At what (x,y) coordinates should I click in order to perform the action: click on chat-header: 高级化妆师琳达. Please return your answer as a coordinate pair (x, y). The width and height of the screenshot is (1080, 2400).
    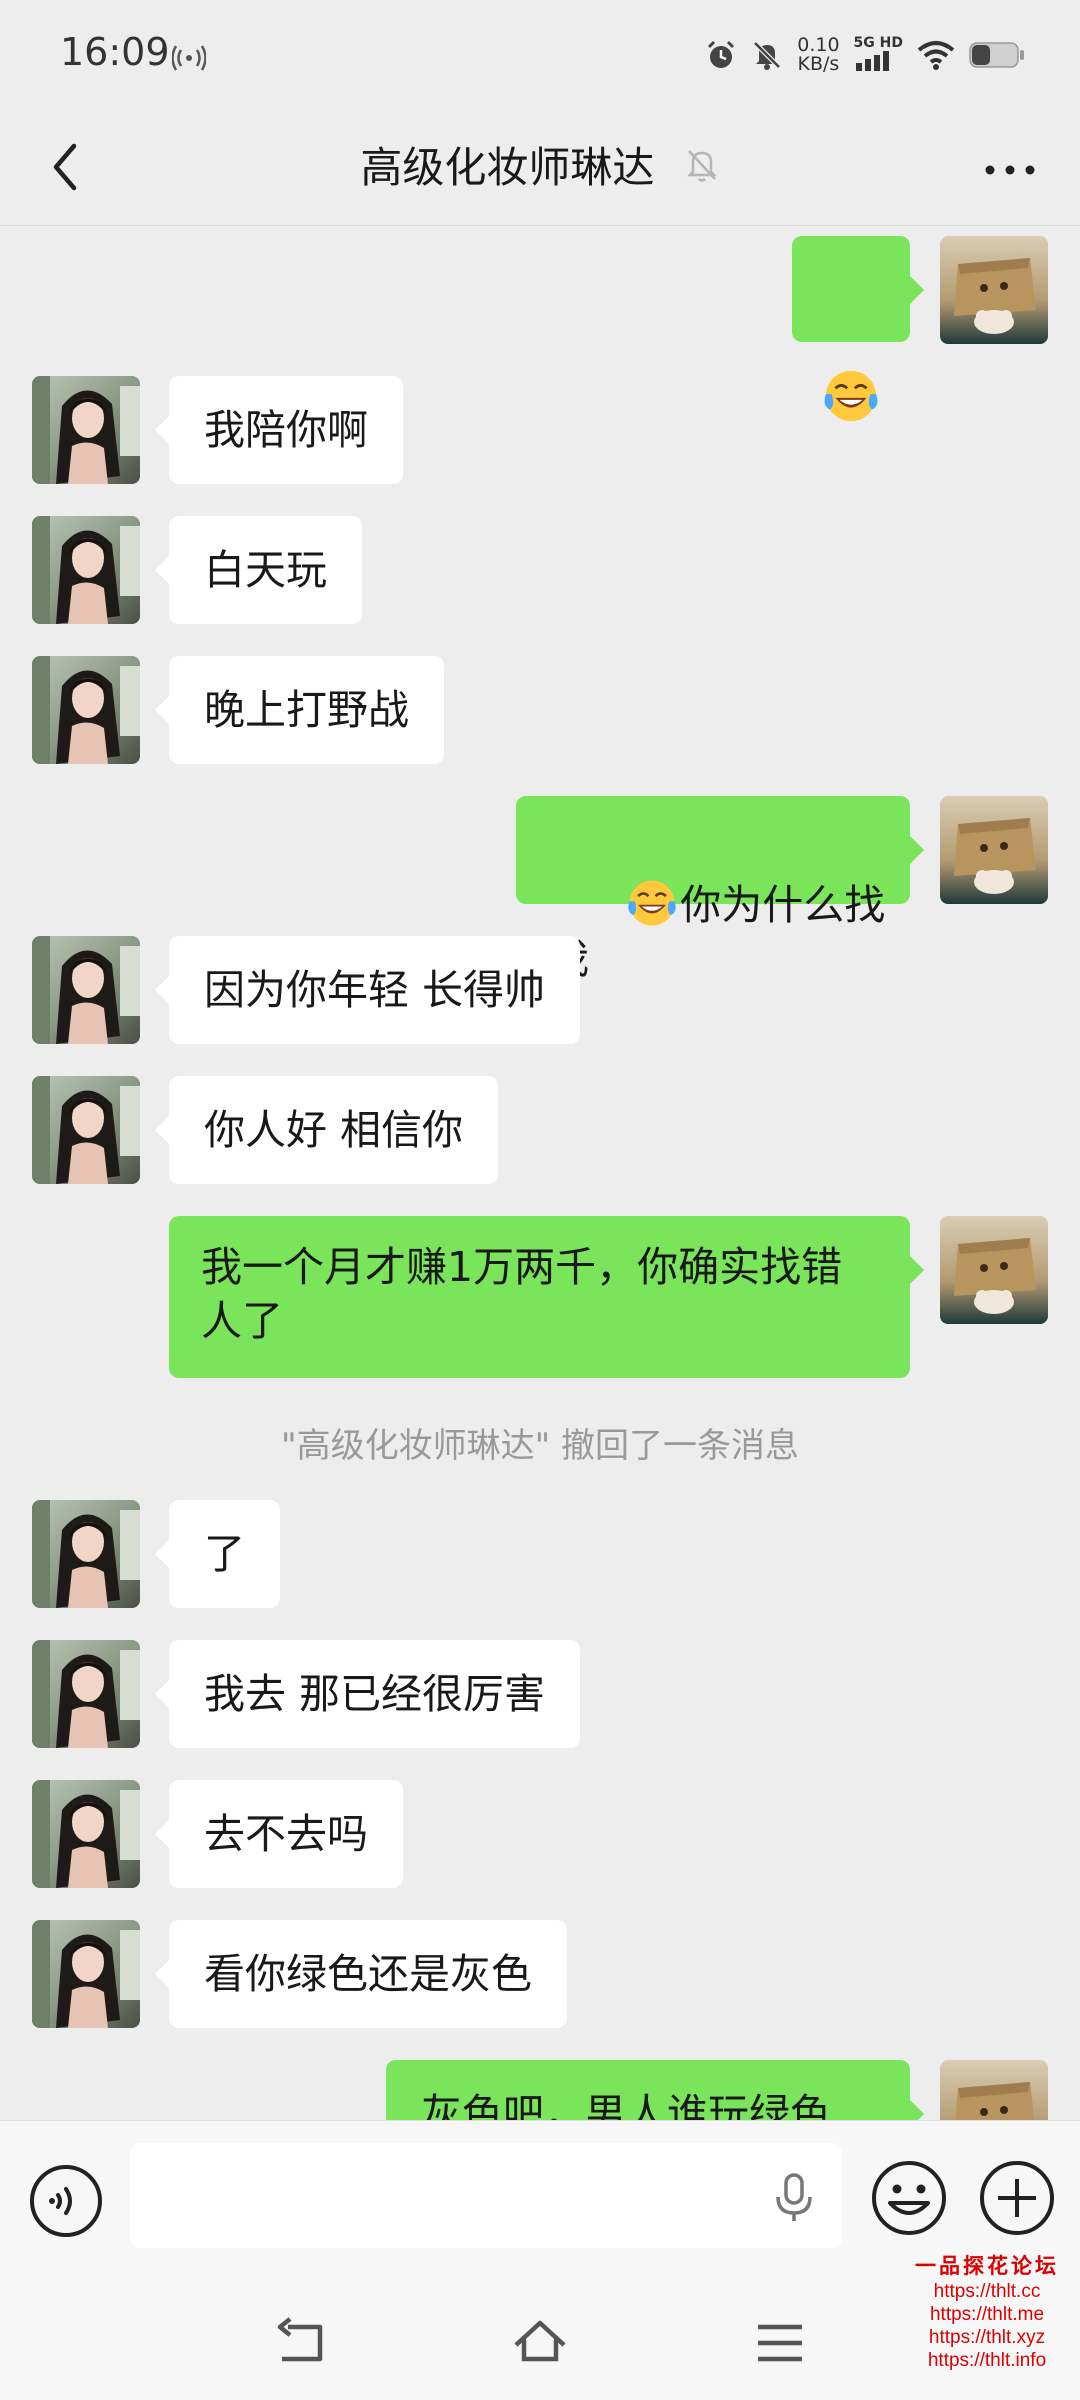
    Looking at the image, I should click on (540, 168).